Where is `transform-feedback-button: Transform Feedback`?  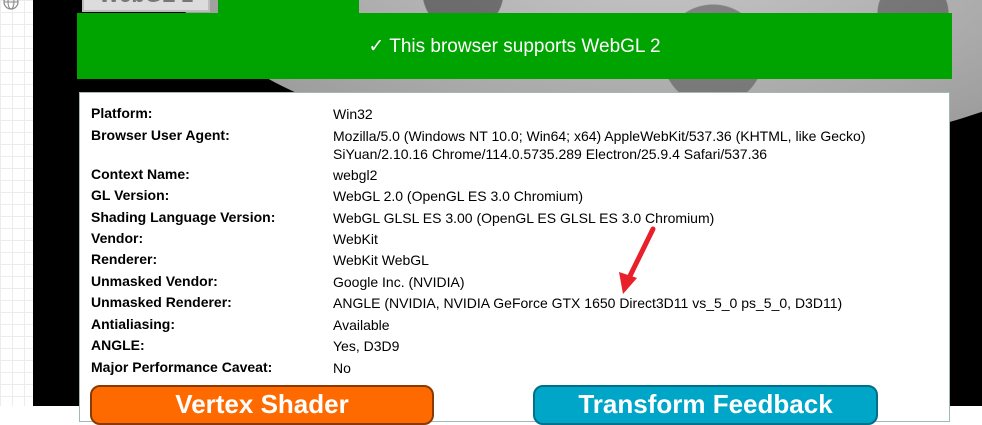 transform-feedback-button: Transform Feedback is located at coordinates (705, 405).